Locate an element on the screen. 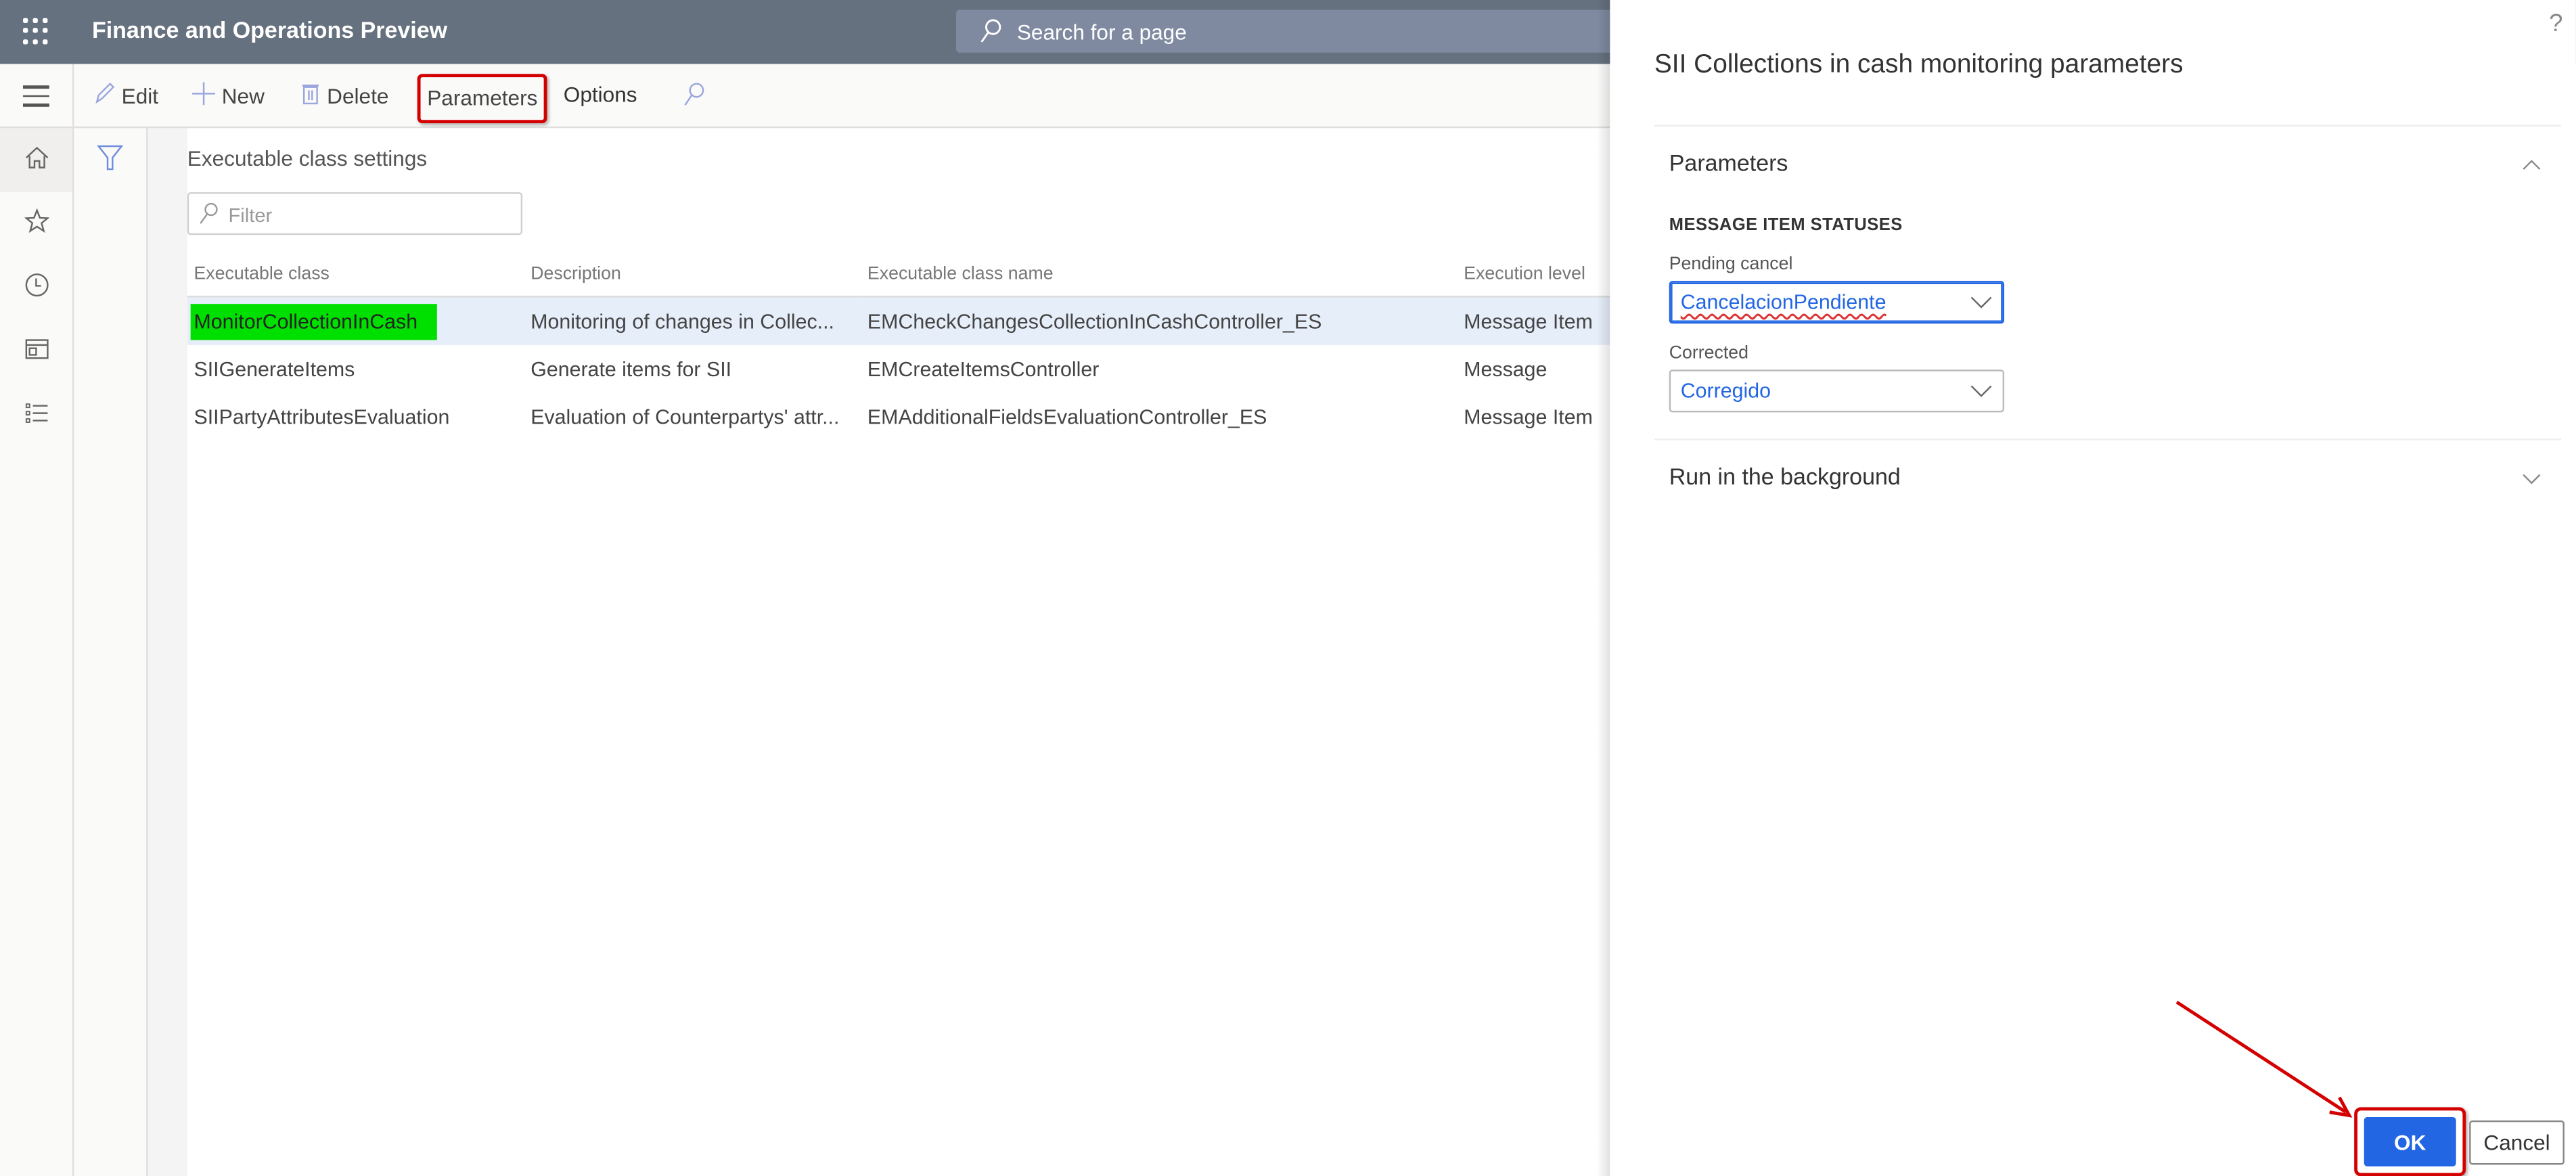 Image resolution: width=2576 pixels, height=1176 pixels. cell-executable-class: MonitorCollectionInCash is located at coordinates (355, 320).